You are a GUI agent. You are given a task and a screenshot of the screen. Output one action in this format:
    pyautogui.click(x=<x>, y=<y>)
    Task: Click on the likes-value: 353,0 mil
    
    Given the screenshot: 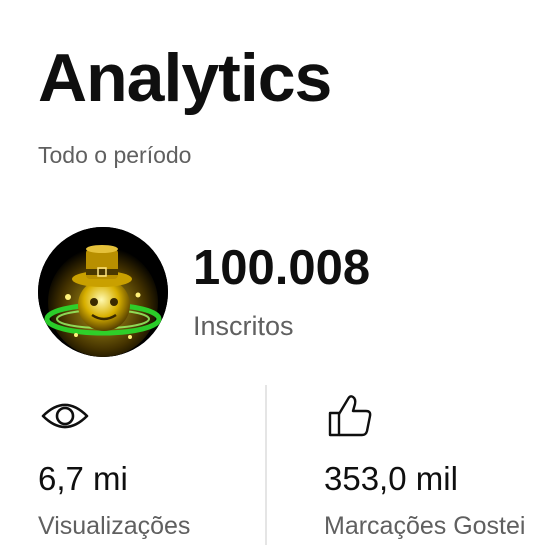 What is the action you would take?
    pyautogui.click(x=391, y=478)
    